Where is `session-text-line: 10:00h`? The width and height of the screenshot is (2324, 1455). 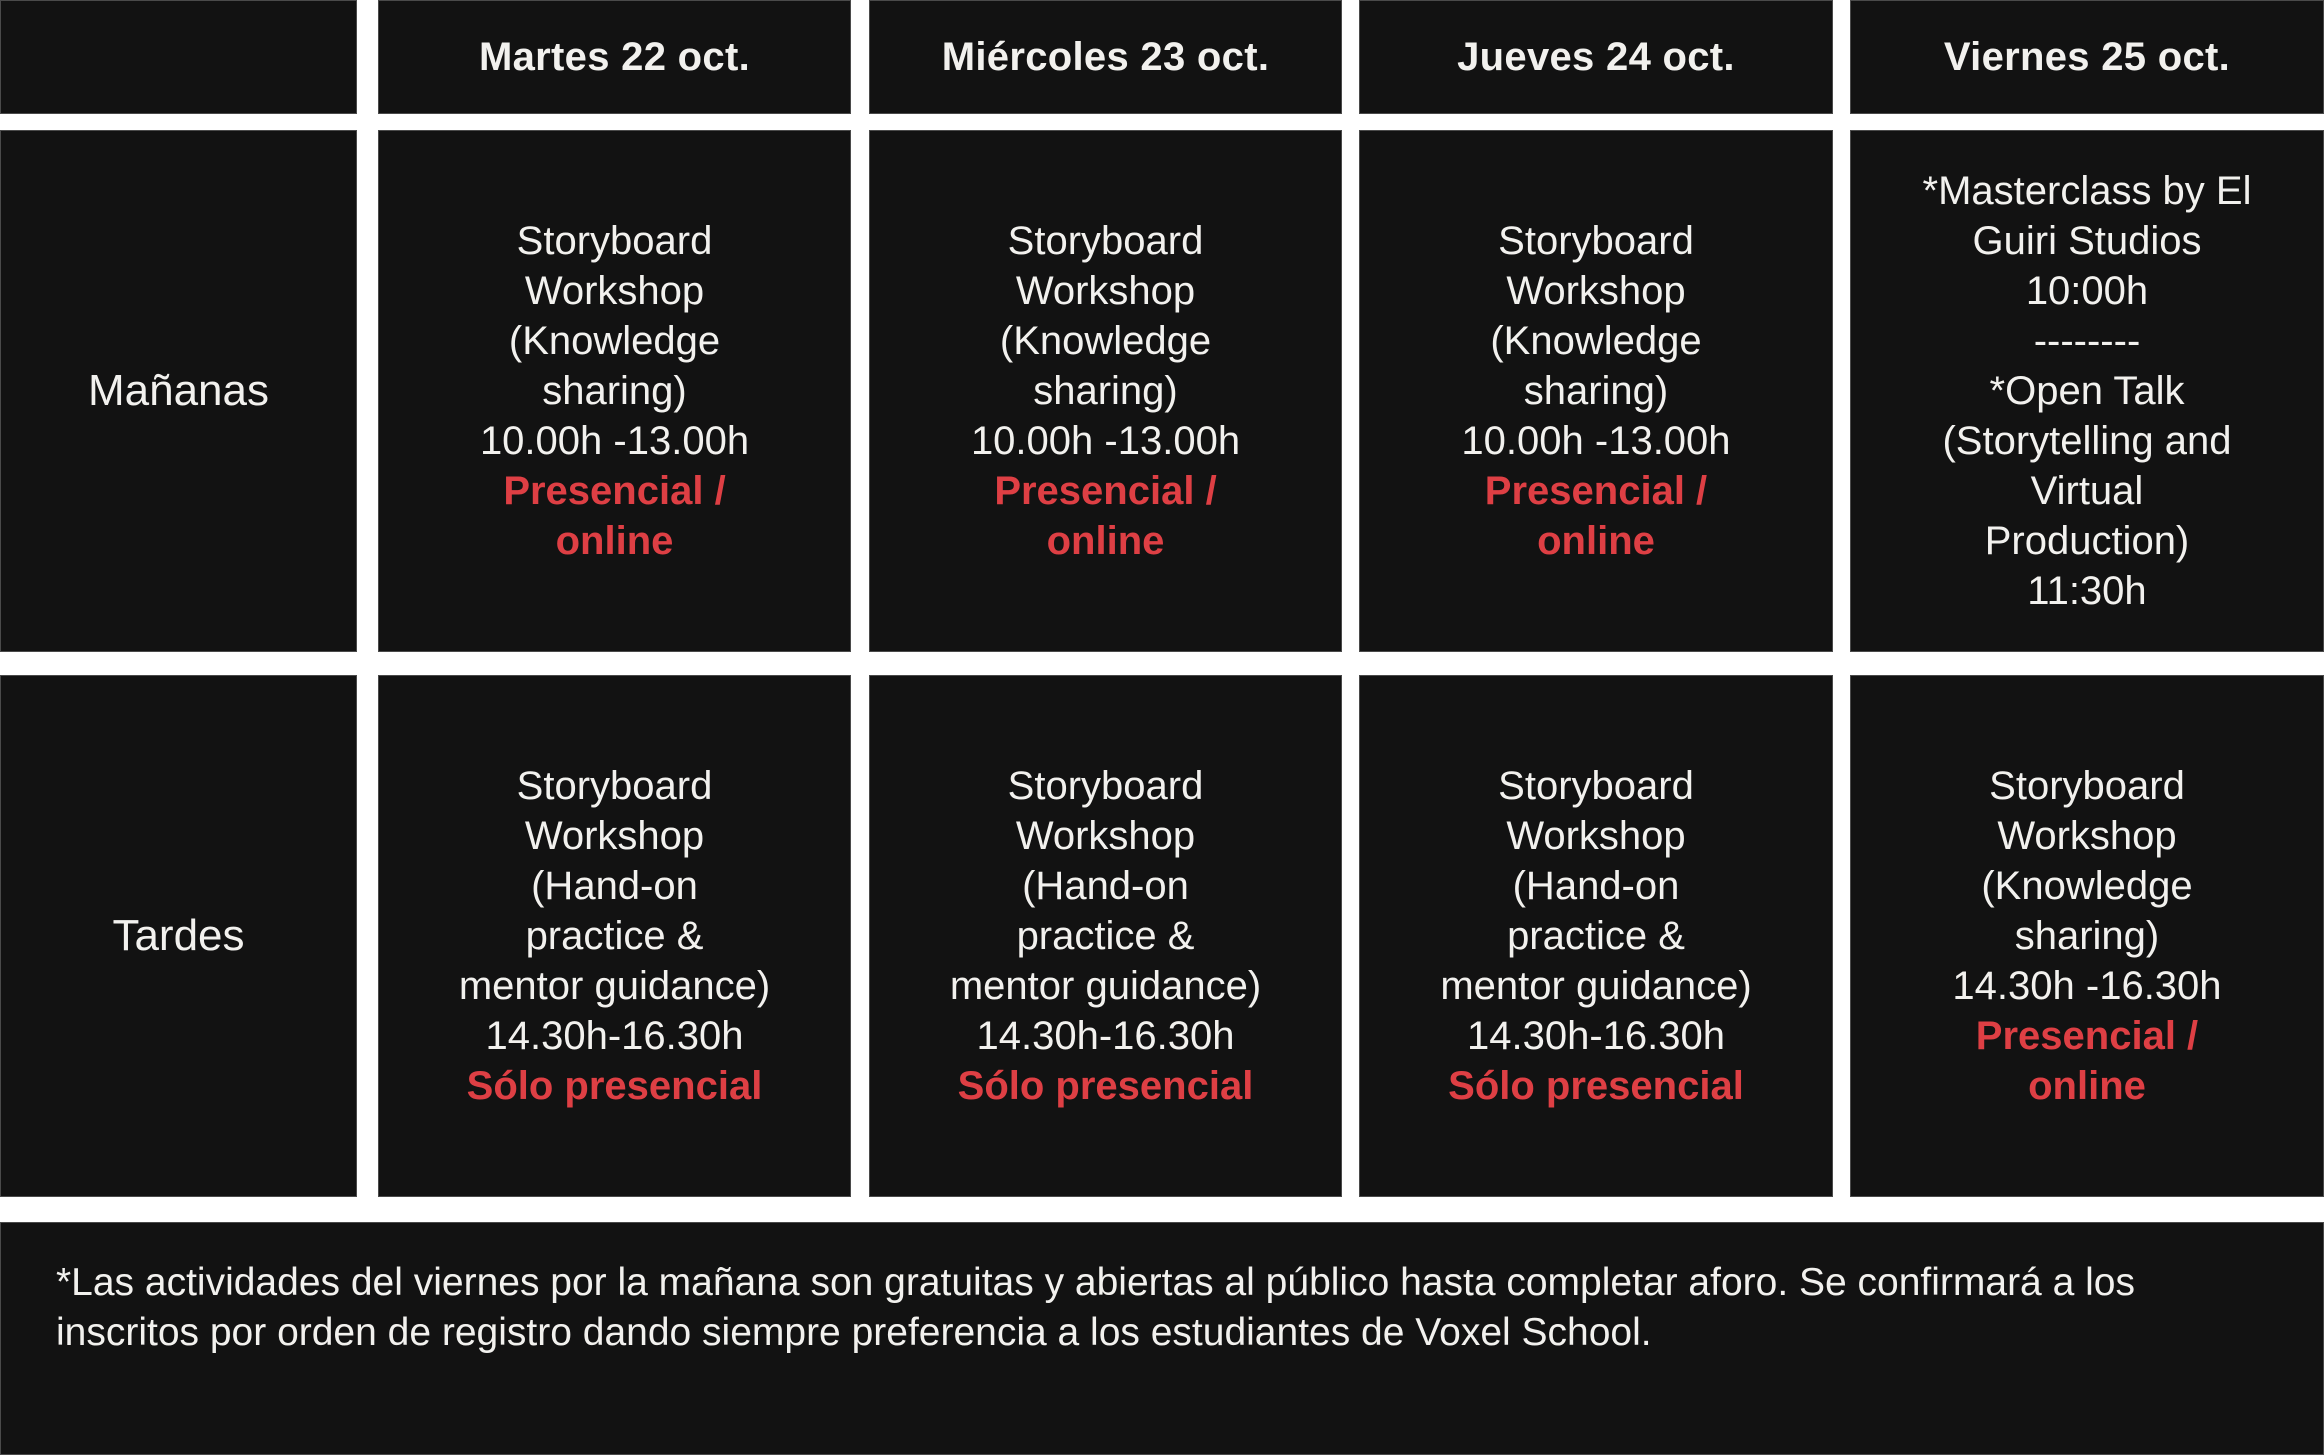
session-text-line: 10:00h is located at coordinates (2087, 291).